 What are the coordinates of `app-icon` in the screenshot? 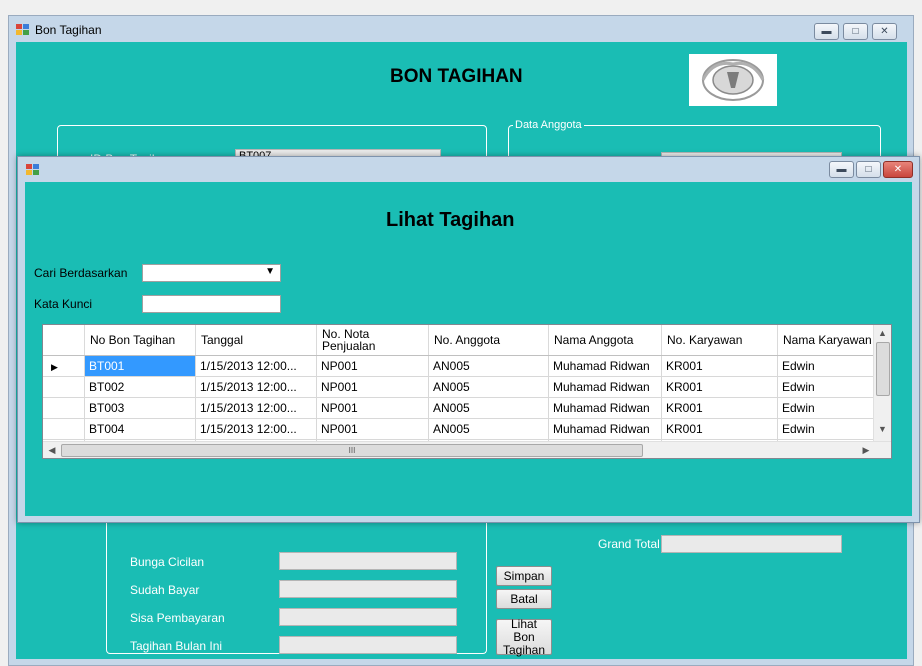 It's located at (23, 30).